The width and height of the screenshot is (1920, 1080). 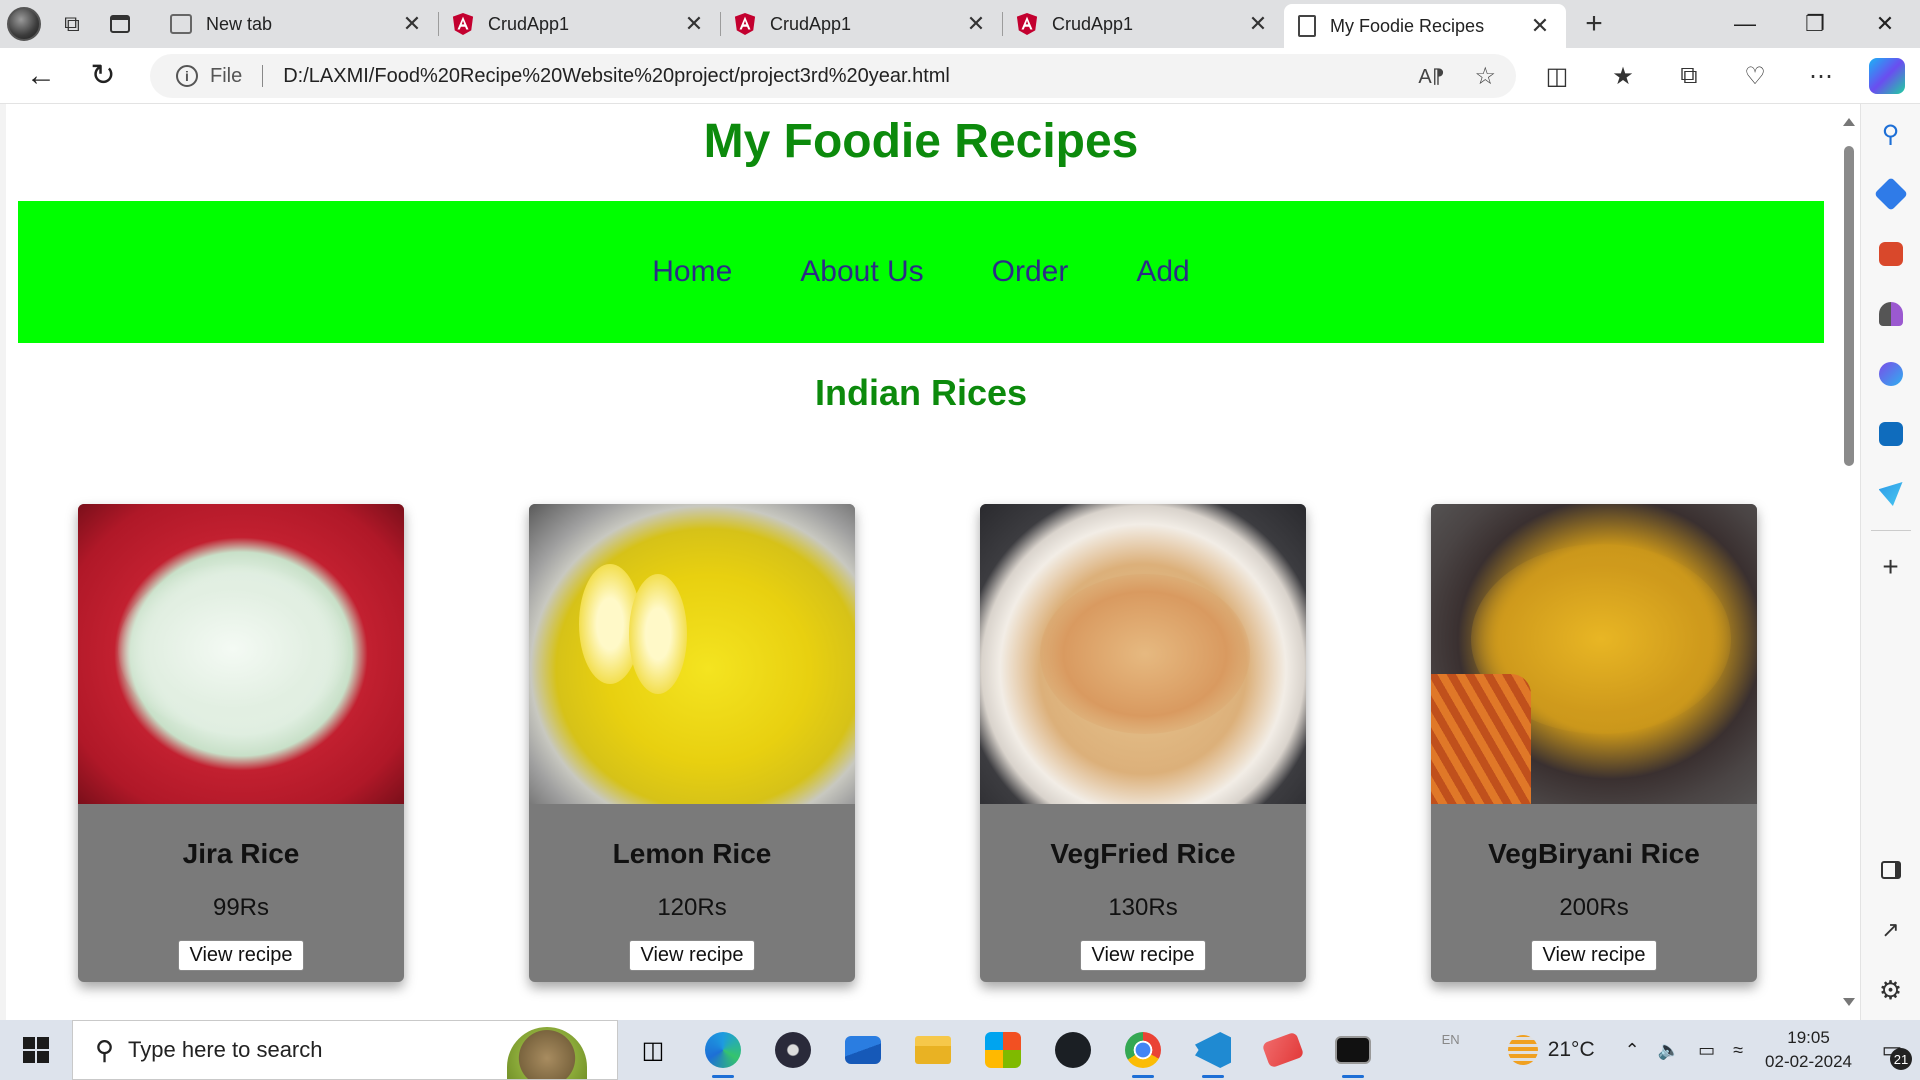 What do you see at coordinates (1485, 76) in the screenshot?
I see `favorite-star-icon: ☆` at bounding box center [1485, 76].